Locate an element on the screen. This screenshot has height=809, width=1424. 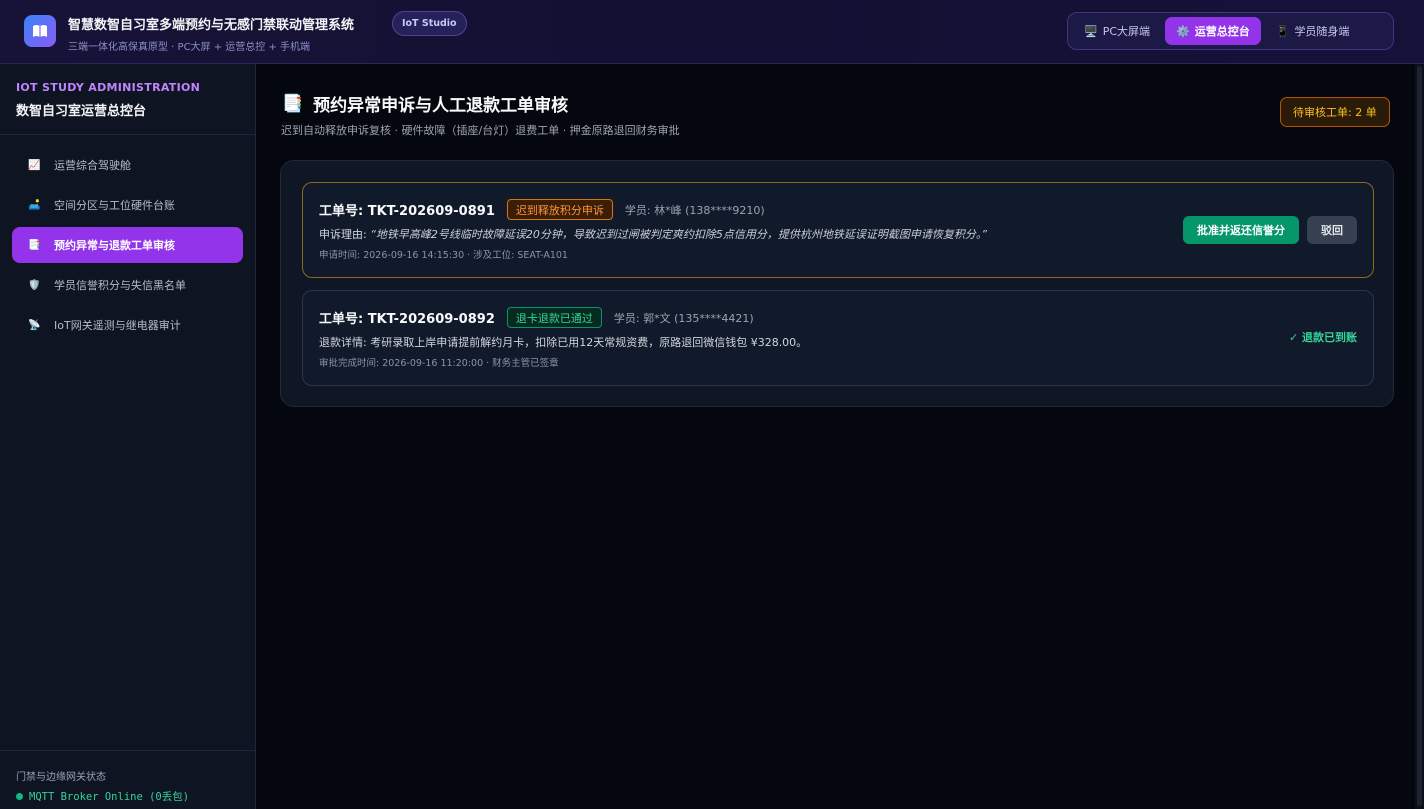
scrollbar-thumb is located at coordinates (1419, 436).